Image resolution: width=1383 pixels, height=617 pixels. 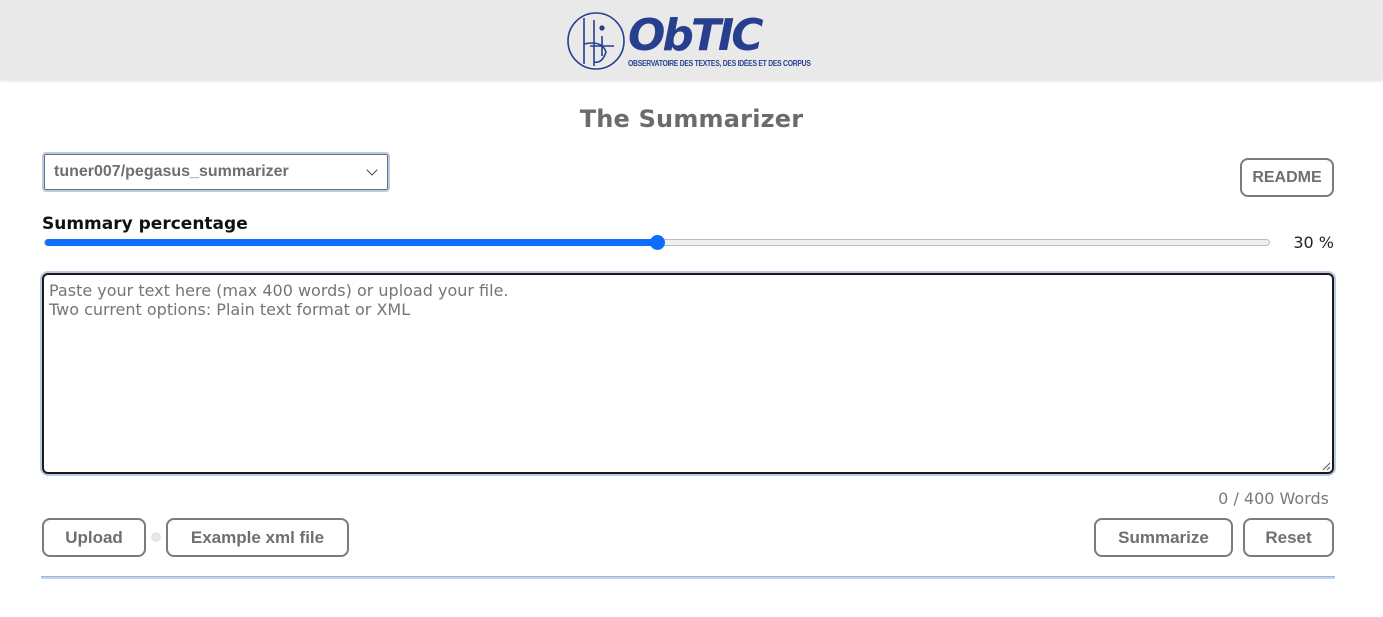 I want to click on separator-dot, so click(x=156, y=537).